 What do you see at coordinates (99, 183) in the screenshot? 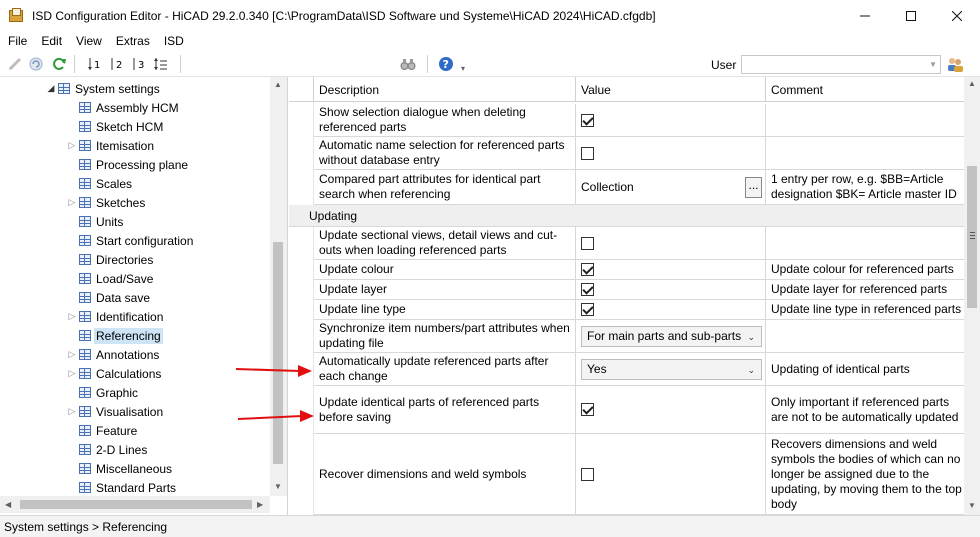
I see `tree-item: Scales` at bounding box center [99, 183].